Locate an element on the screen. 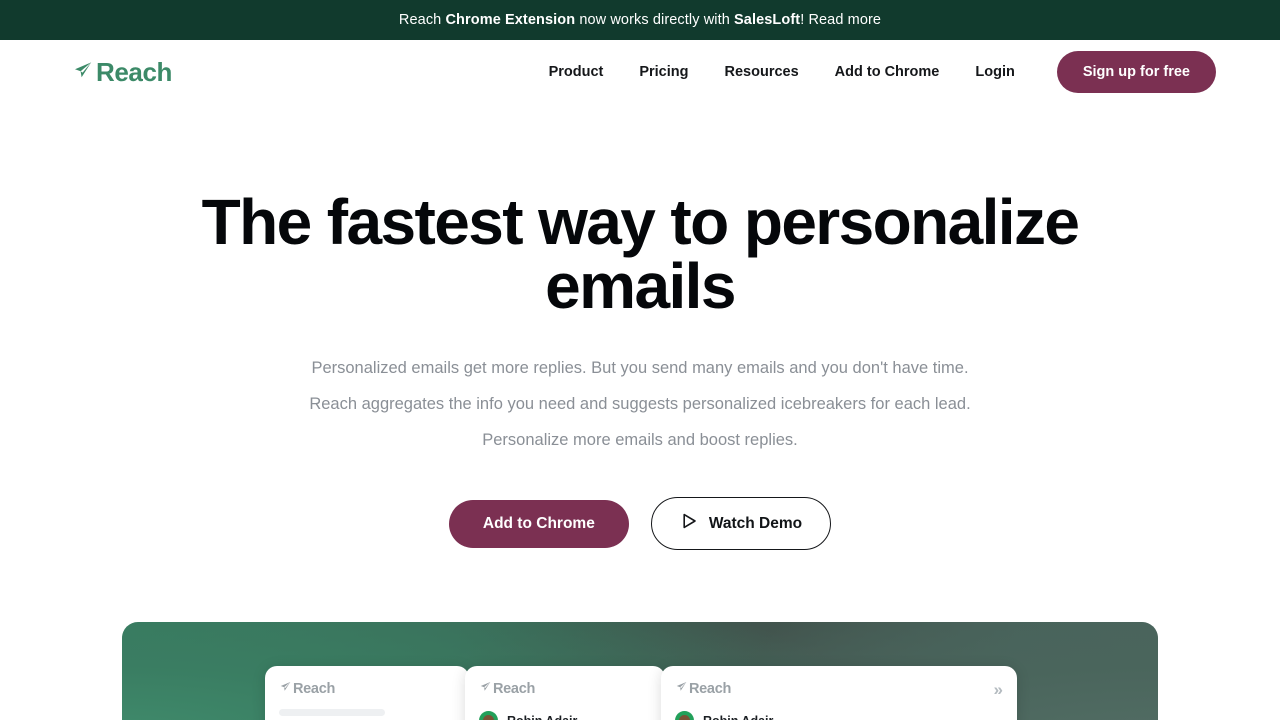  watch-demo-label: Watch Demo is located at coordinates (755, 523).